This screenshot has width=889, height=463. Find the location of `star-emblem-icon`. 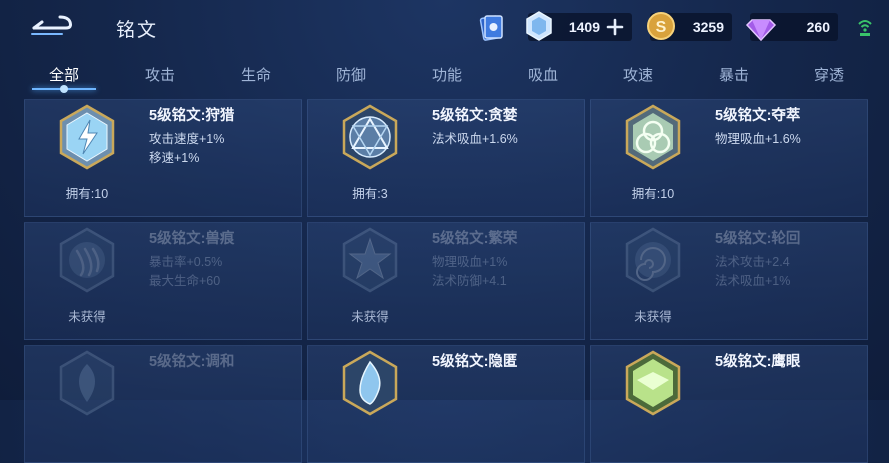

star-emblem-icon is located at coordinates (370, 260).